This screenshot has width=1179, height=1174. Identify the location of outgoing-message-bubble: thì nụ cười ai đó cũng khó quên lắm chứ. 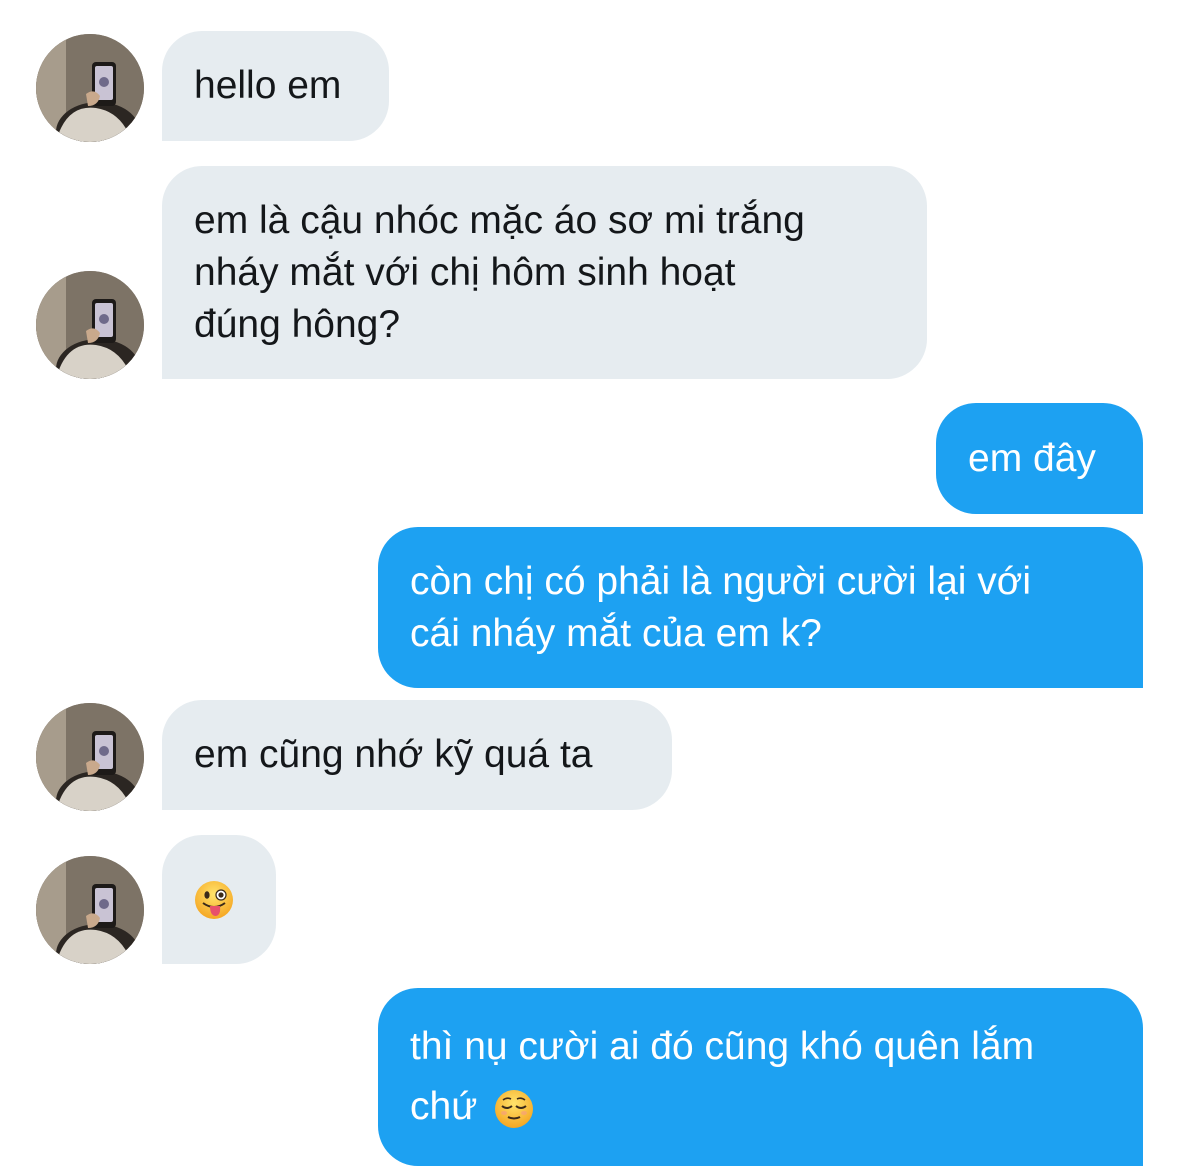
(760, 1077).